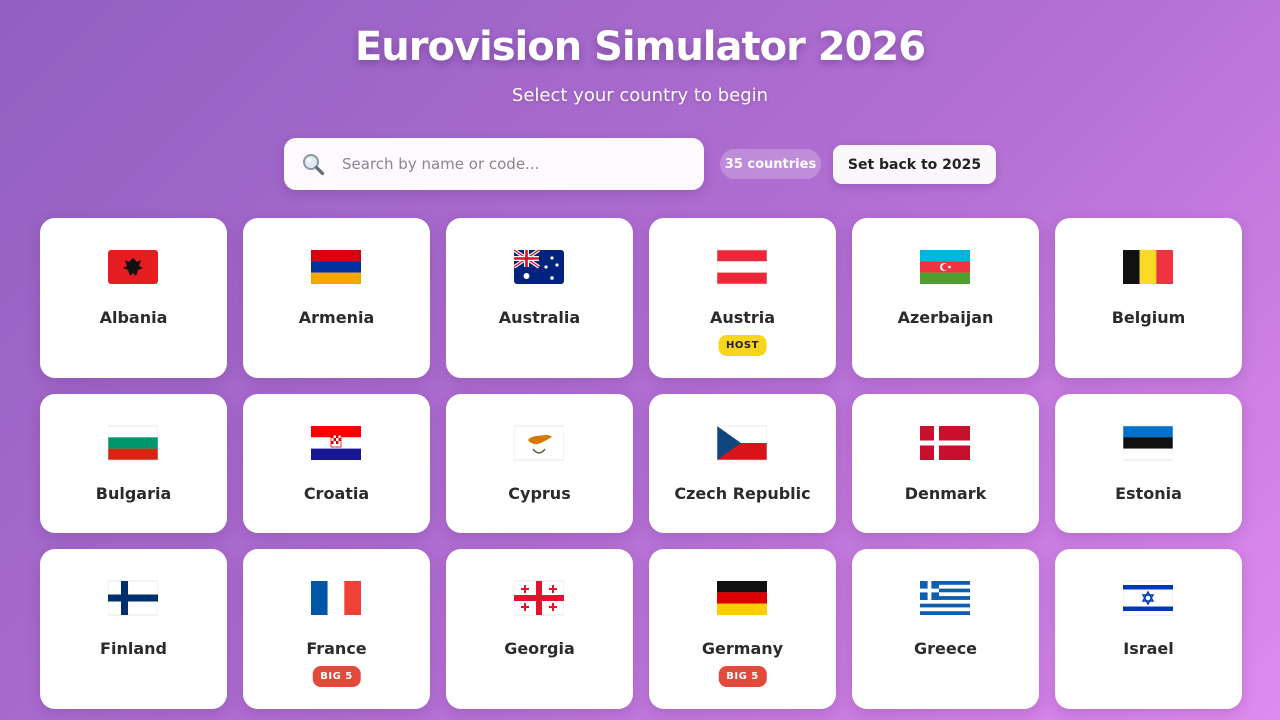  I want to click on country-count-badge: 35 countries, so click(770, 164).